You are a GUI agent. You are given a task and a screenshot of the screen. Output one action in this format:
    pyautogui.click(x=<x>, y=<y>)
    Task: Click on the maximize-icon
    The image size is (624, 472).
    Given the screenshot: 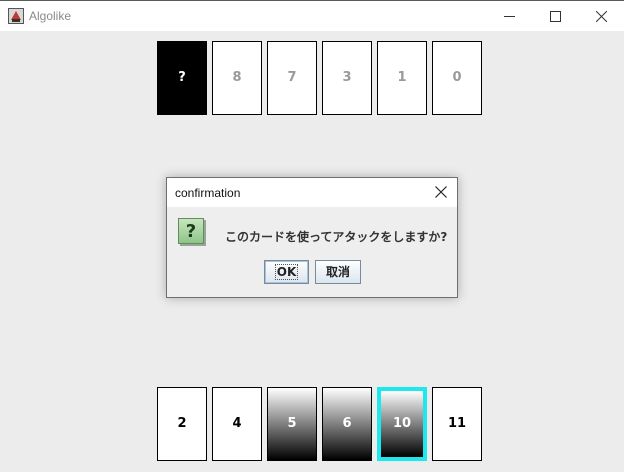 What is the action you would take?
    pyautogui.click(x=555, y=16)
    